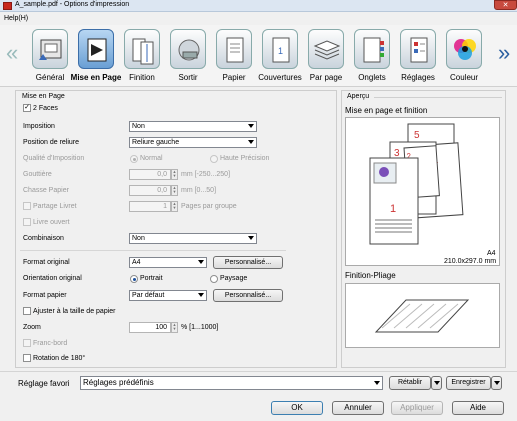  What do you see at coordinates (174, 174) in the screenshot?
I see `gutter-stepper: ▲ ▼` at bounding box center [174, 174].